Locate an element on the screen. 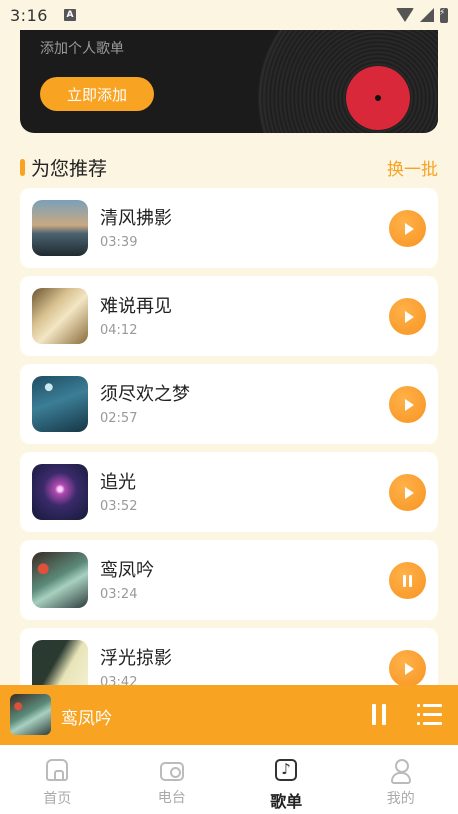 The width and height of the screenshot is (458, 814). recommend-header: 为您推荐 换一批 is located at coordinates (229, 167).